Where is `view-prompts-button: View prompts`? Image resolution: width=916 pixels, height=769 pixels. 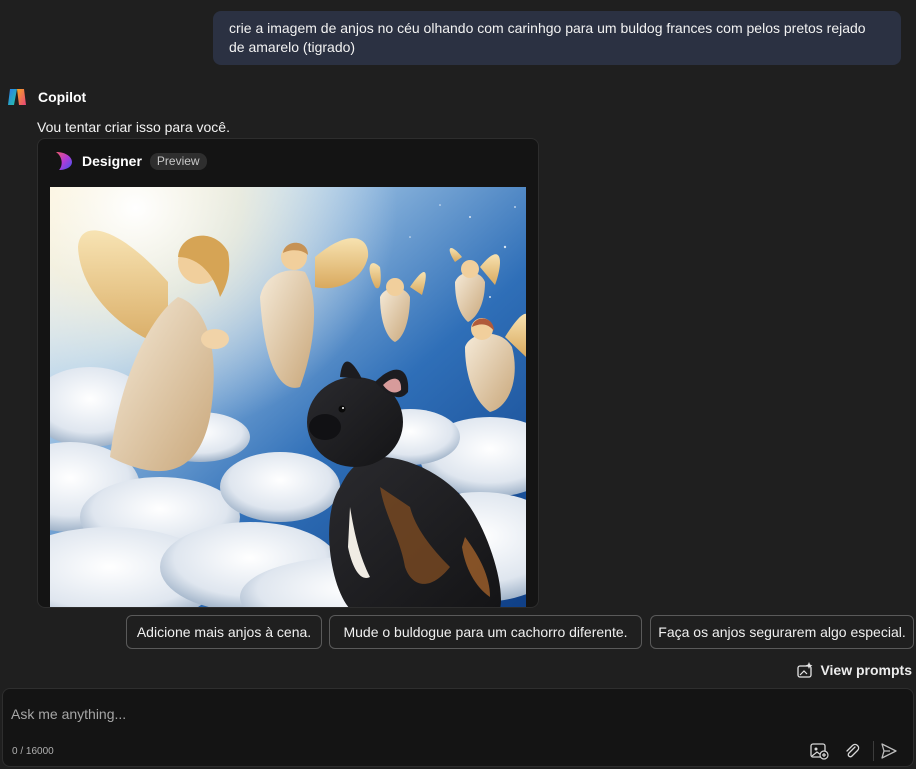
view-prompts-button: View prompts is located at coordinates (854, 670).